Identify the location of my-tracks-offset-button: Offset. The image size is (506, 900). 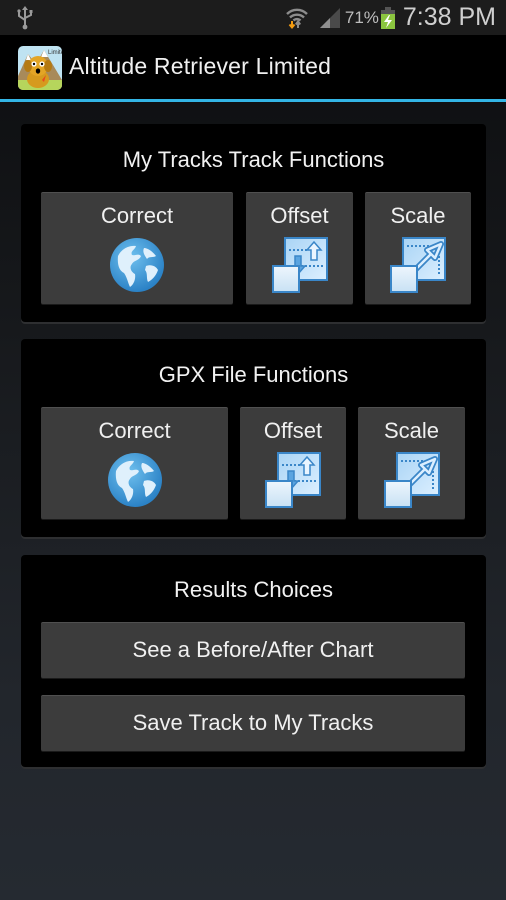
(299, 248).